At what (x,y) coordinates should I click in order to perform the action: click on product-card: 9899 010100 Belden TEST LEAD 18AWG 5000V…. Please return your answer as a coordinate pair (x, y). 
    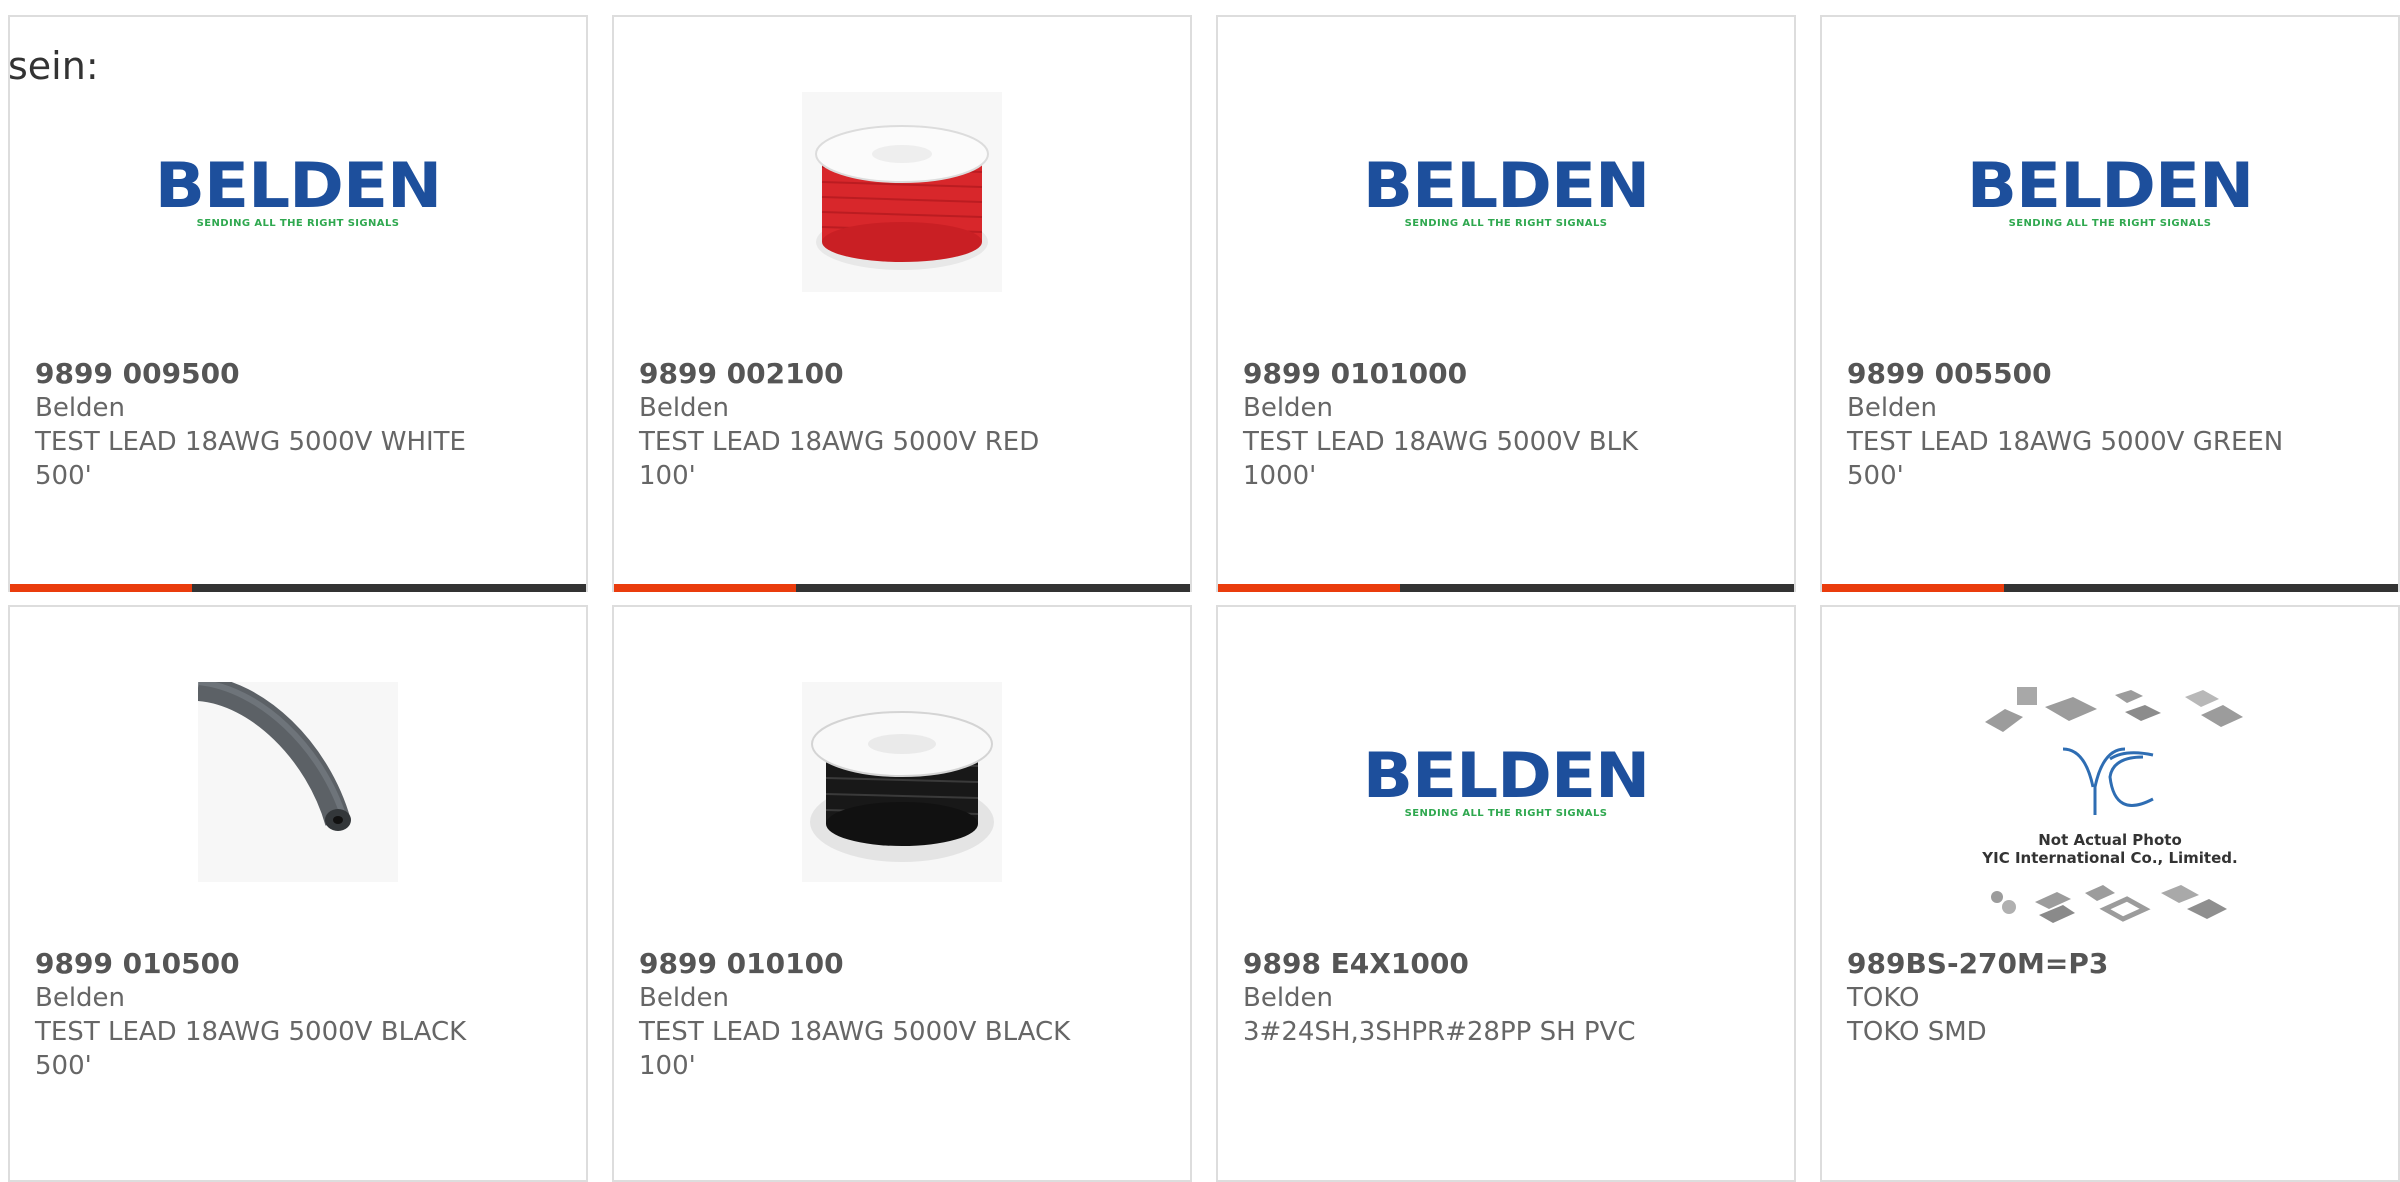
    Looking at the image, I should click on (902, 893).